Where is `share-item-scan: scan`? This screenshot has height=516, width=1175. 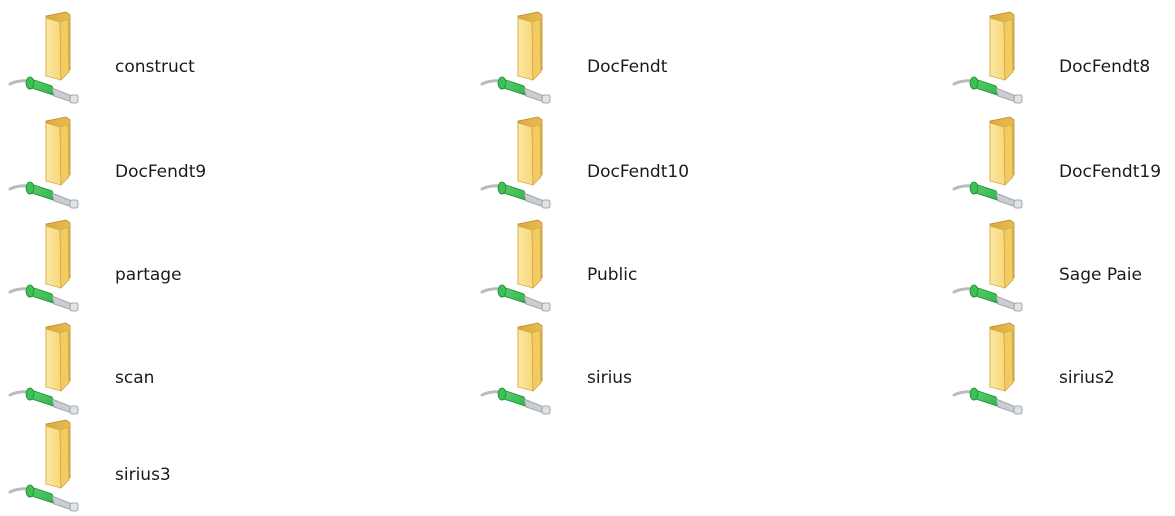
share-item-scan: scan is located at coordinates (158, 370).